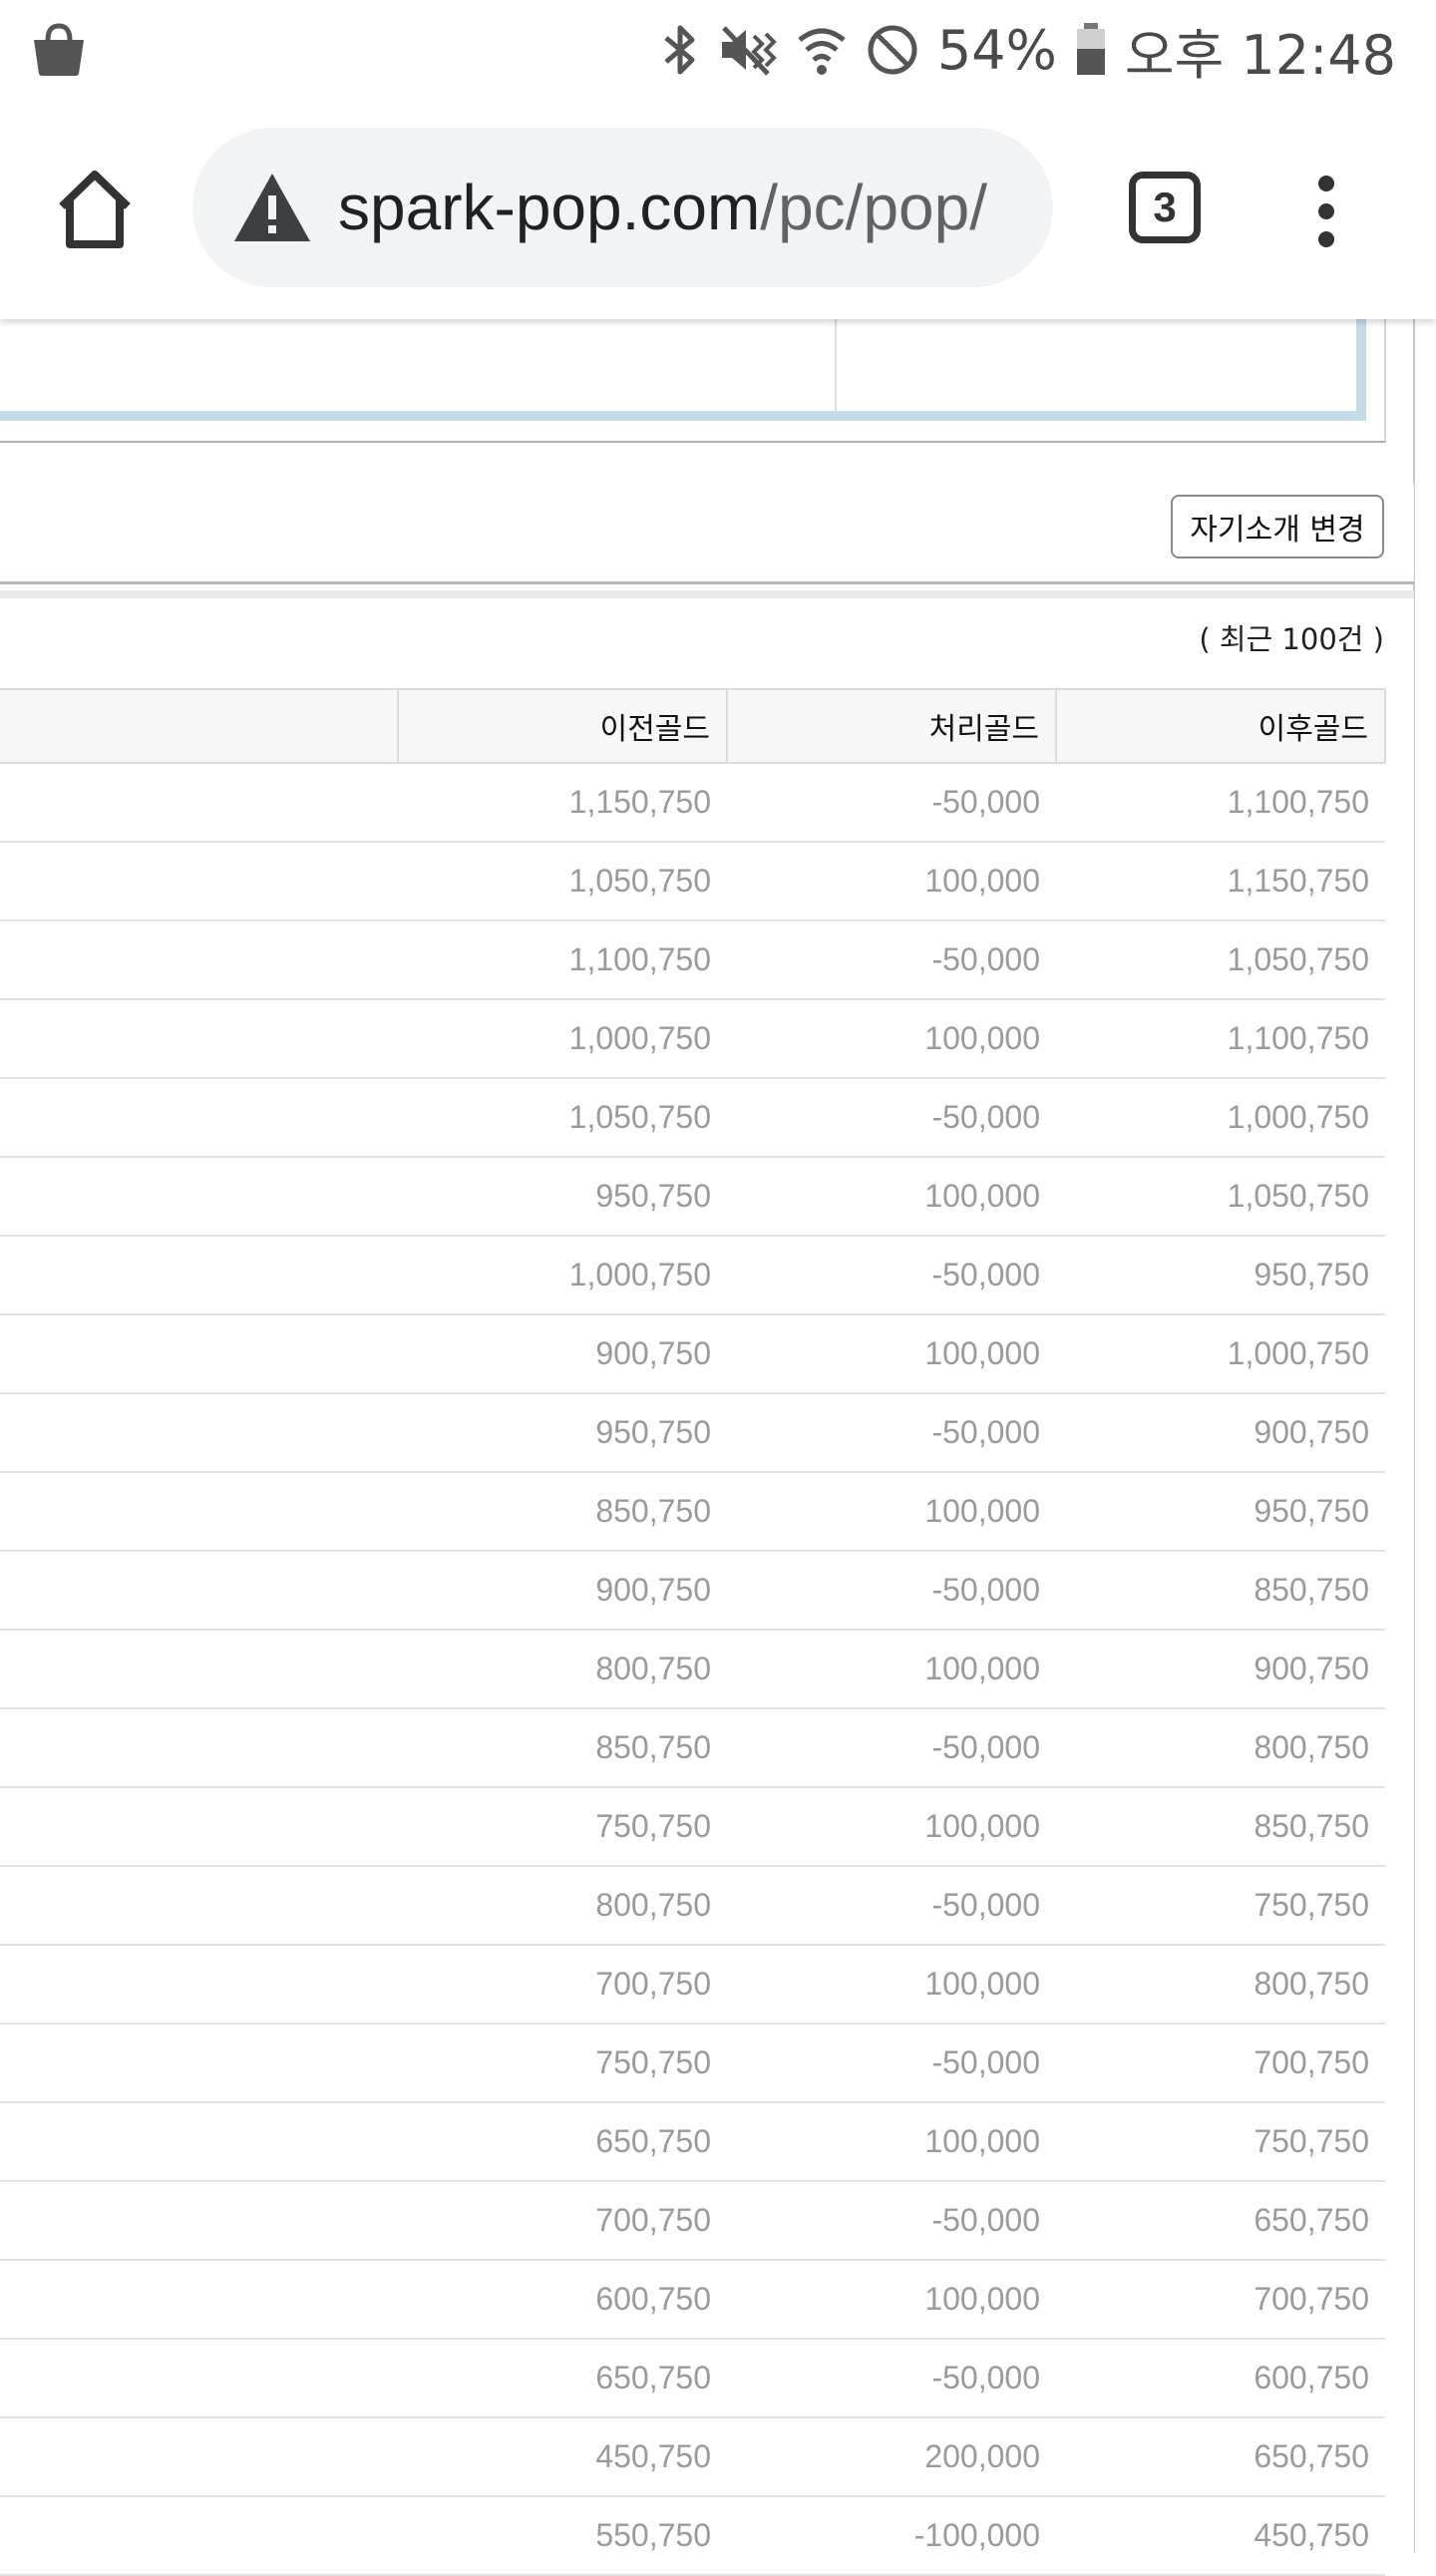 The image size is (1436, 2576). What do you see at coordinates (996, 50) in the screenshot?
I see `battery-percent: 54%` at bounding box center [996, 50].